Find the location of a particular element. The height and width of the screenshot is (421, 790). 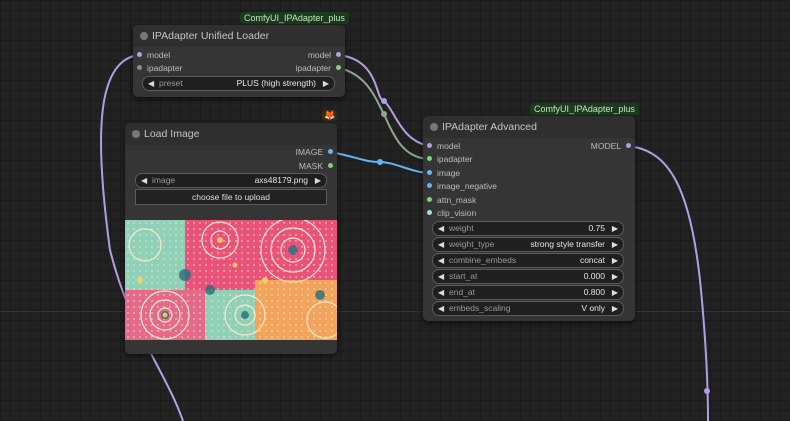

slot-label: MASK is located at coordinates (310, 166).